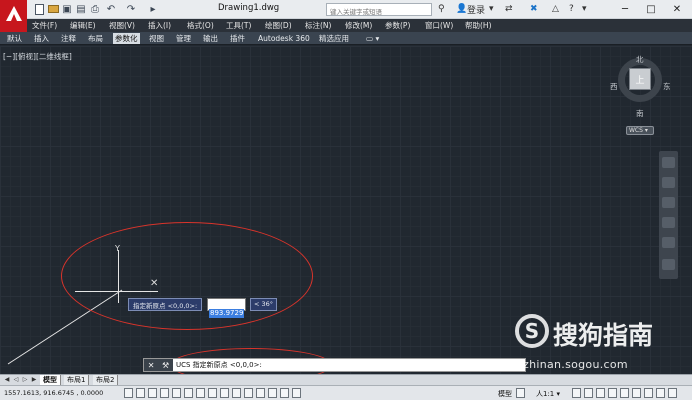 Image resolution: width=692 pixels, height=400 pixels. I want to click on menu-tools: 工具(T), so click(238, 25).